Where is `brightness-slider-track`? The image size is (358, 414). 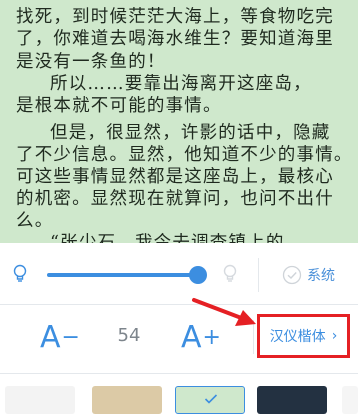
brightness-slider-track is located at coordinates (122, 275).